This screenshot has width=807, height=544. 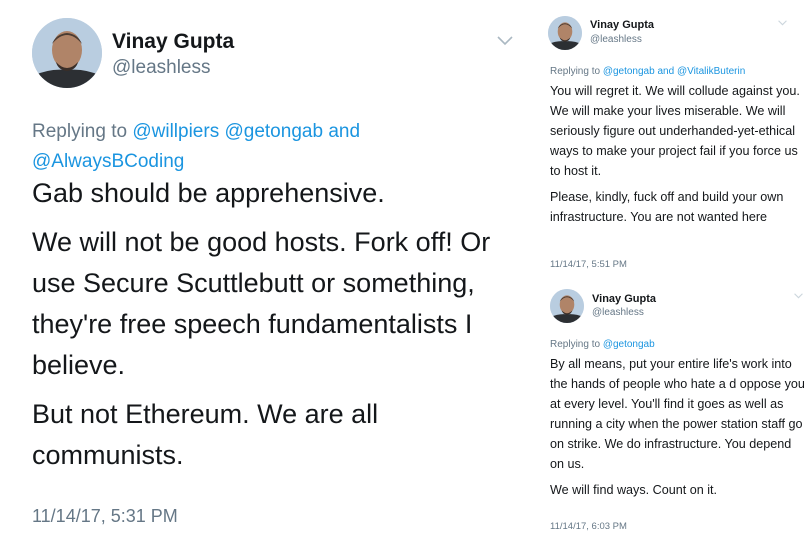 I want to click on tweet-paragraph: Gab should be apprehensive., so click(x=208, y=193).